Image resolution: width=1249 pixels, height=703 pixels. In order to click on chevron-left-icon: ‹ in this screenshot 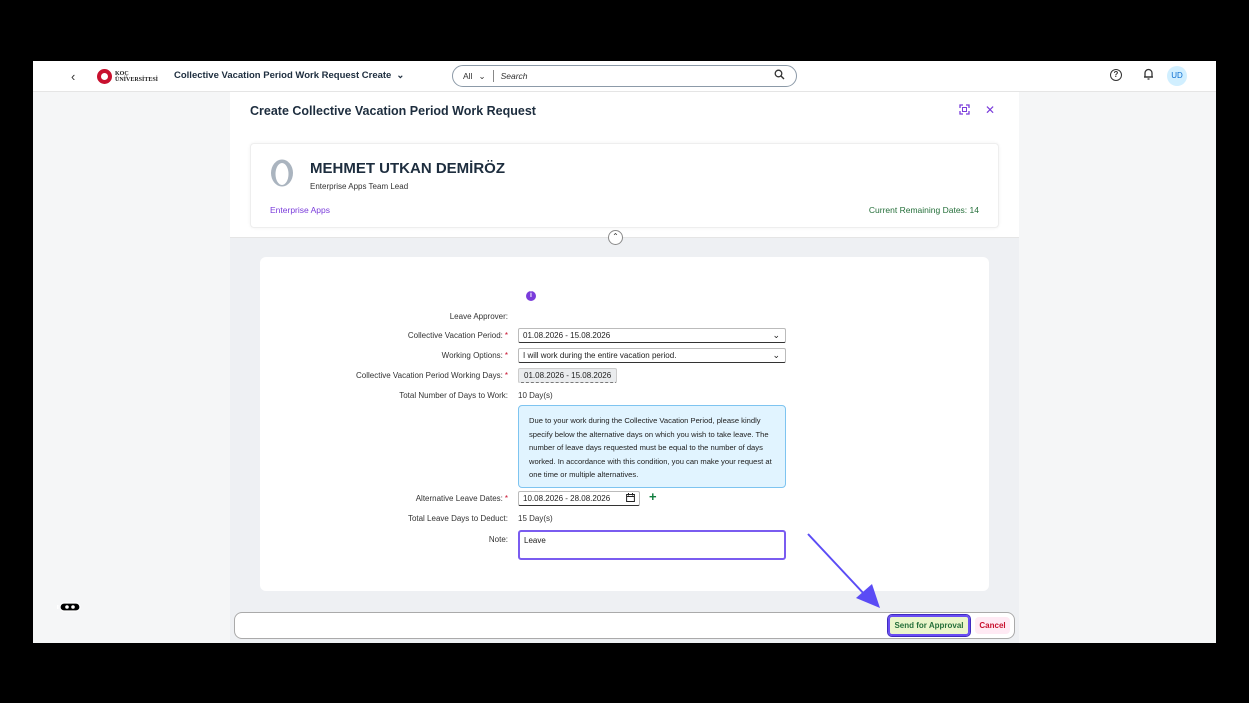, I will do `click(73, 76)`.